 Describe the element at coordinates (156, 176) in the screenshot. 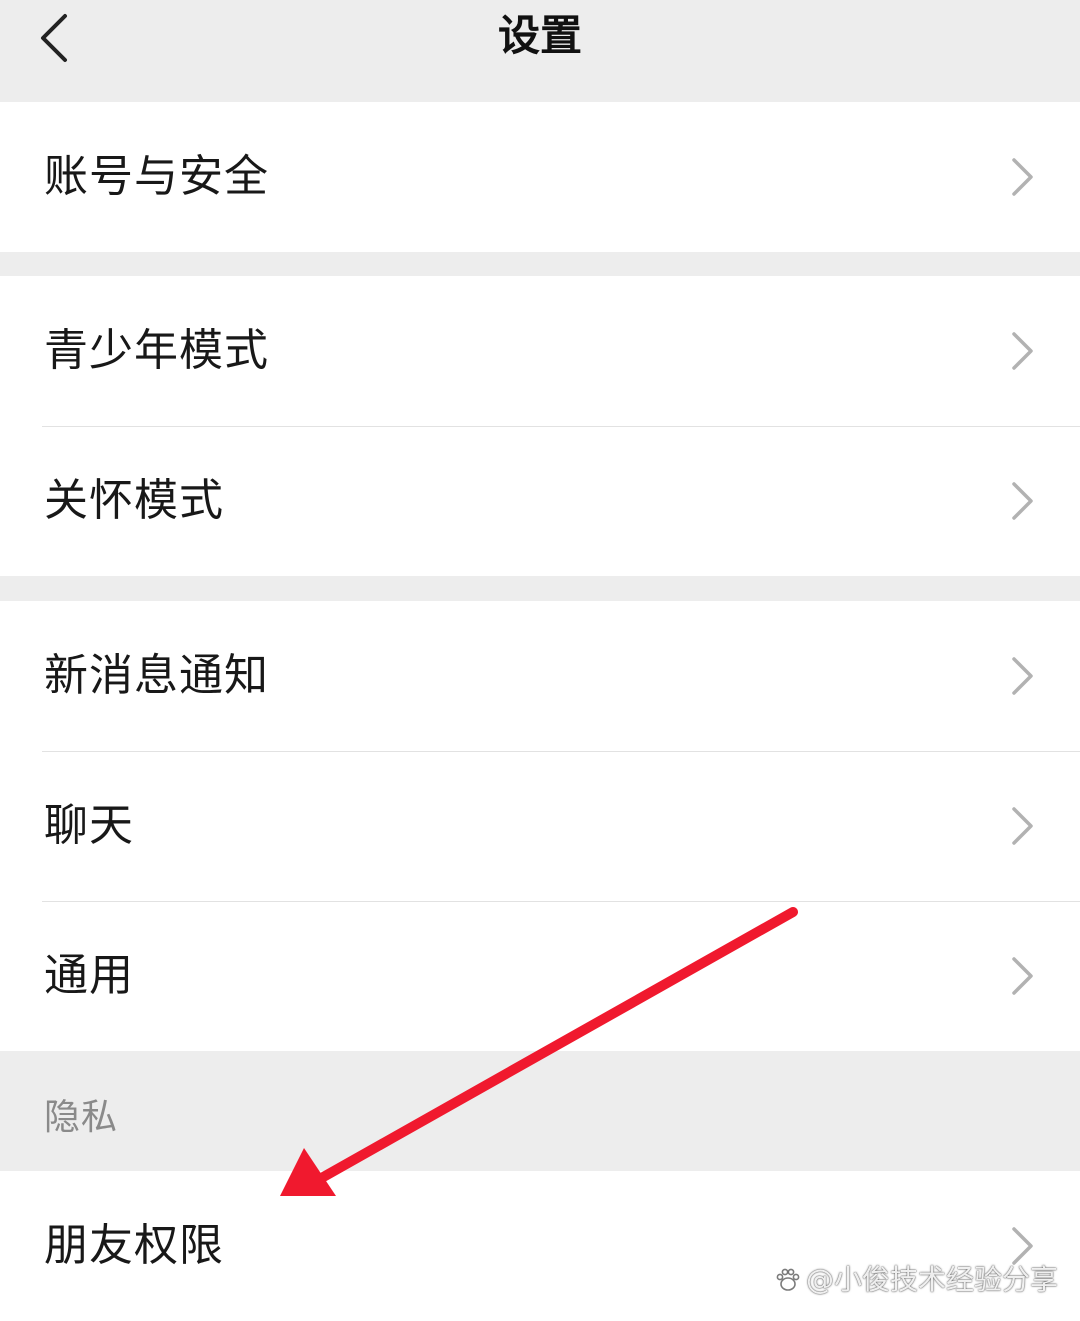

I see `settings-item-label: 账号与安全` at that location.